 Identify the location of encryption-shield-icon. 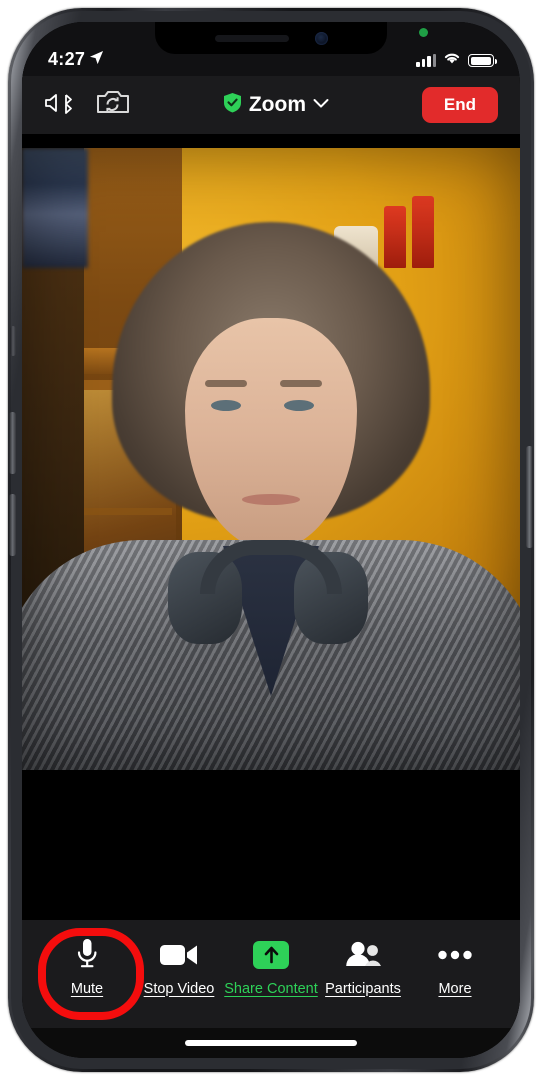
(232, 105).